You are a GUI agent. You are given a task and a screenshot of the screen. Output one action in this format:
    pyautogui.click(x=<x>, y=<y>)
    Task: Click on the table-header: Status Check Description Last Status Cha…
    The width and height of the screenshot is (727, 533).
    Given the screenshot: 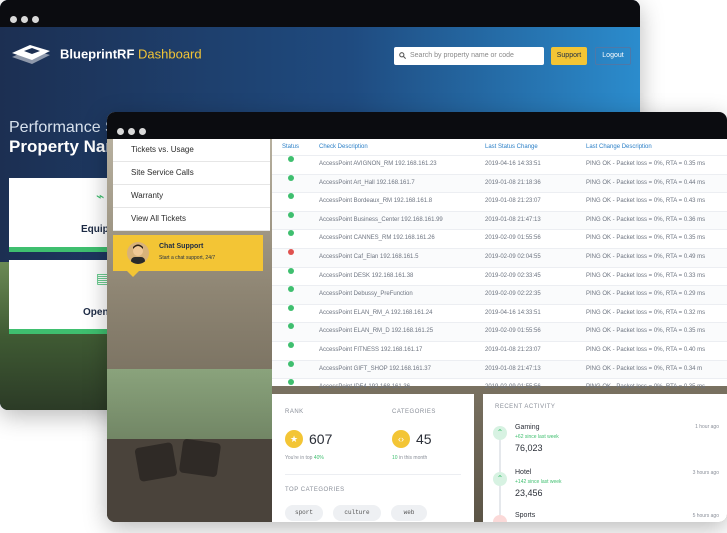 What is the action you would take?
    pyautogui.click(x=499, y=147)
    